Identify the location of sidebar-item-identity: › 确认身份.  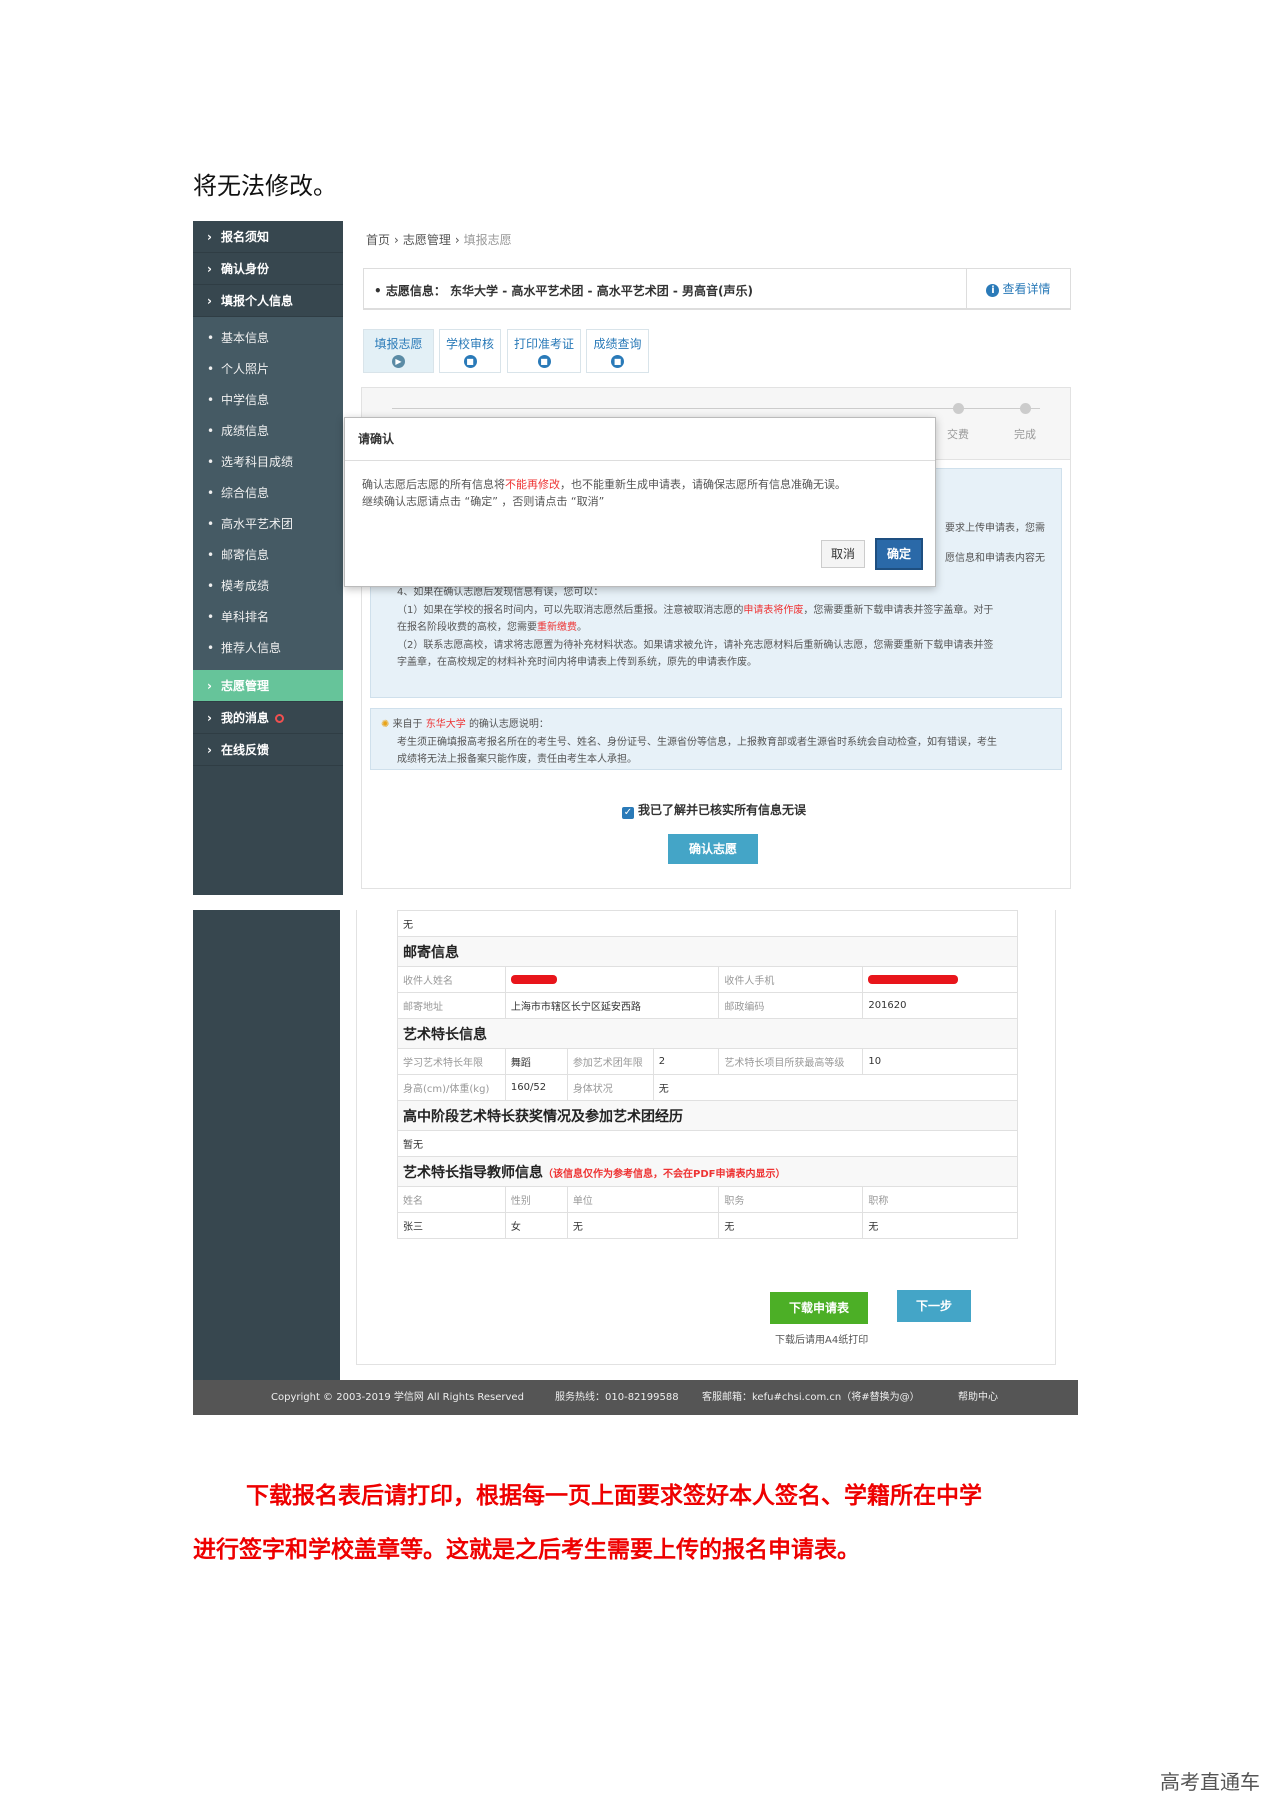
(268, 269).